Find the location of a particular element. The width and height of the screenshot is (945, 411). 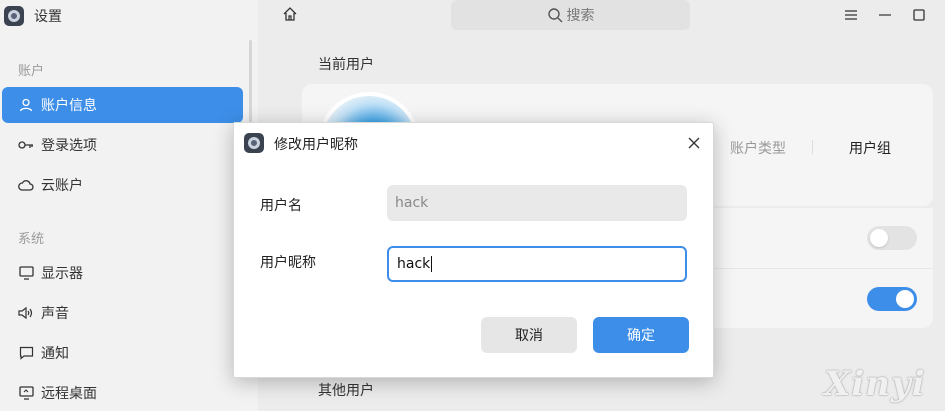

sidebar-item-notification: 通知 is located at coordinates (122, 353).